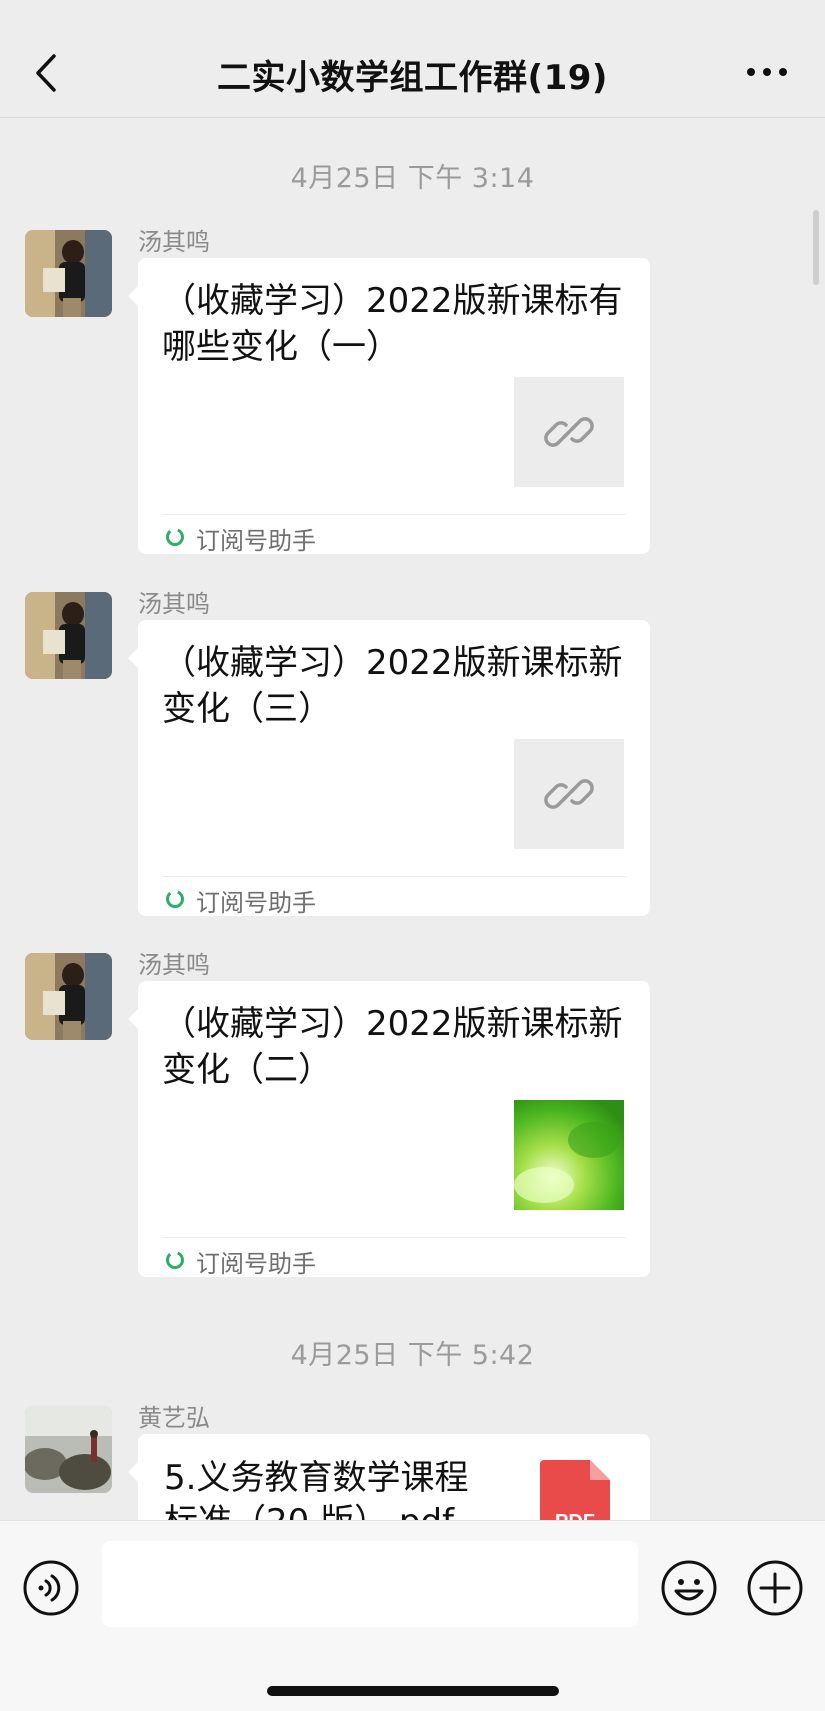  What do you see at coordinates (412, 178) in the screenshot?
I see `timestamp: 4月25日 下午 3:14` at bounding box center [412, 178].